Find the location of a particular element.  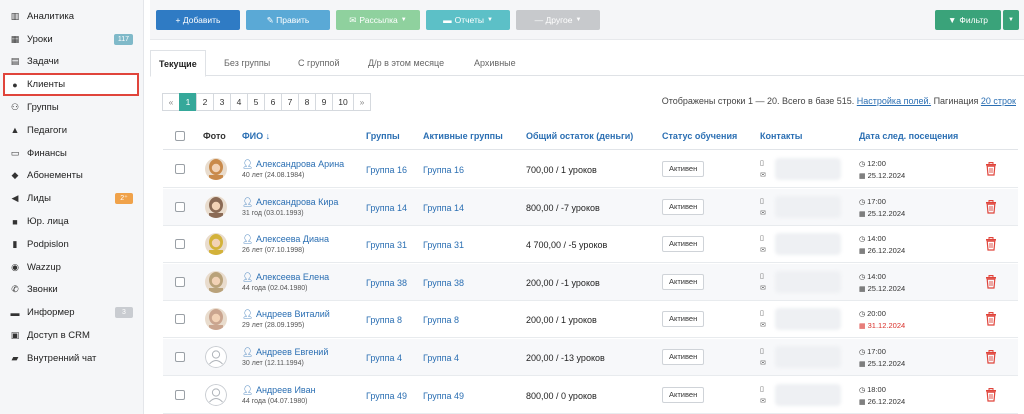

sidebar-item: ◆ Абонементы is located at coordinates (71, 176).